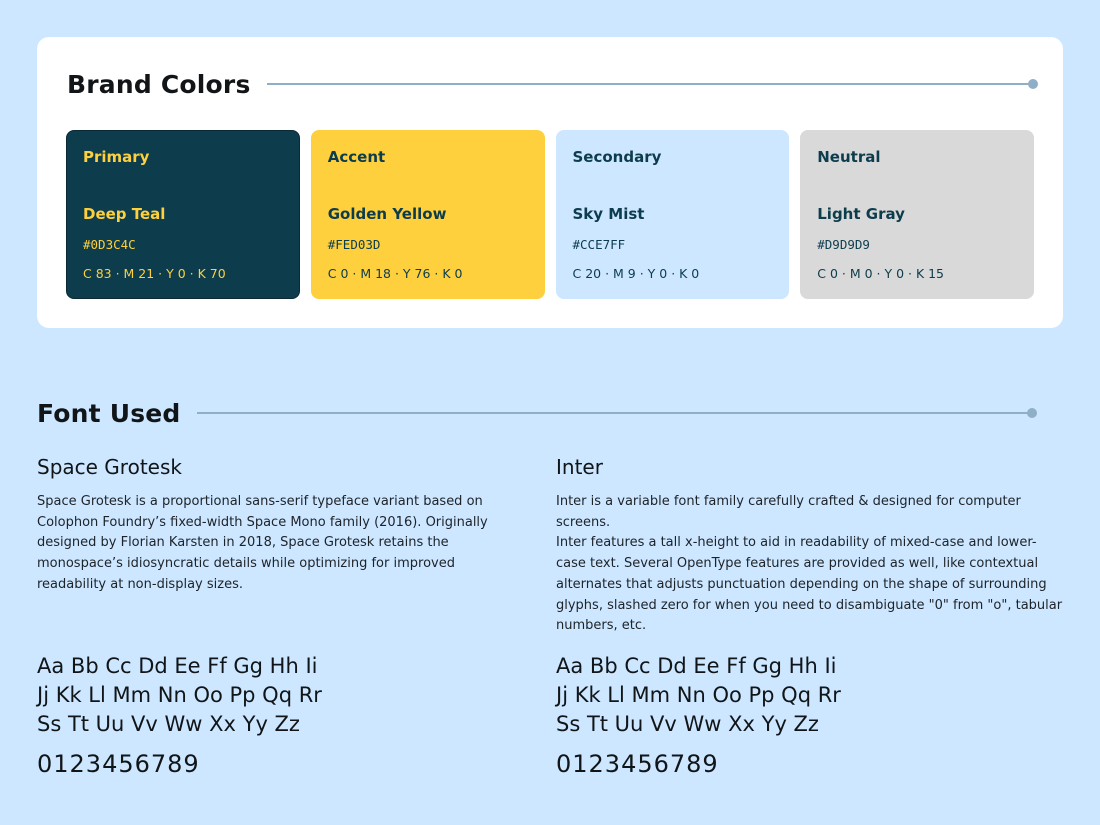  What do you see at coordinates (109, 244) in the screenshot?
I see `swatch-hex: #0D3C4C` at bounding box center [109, 244].